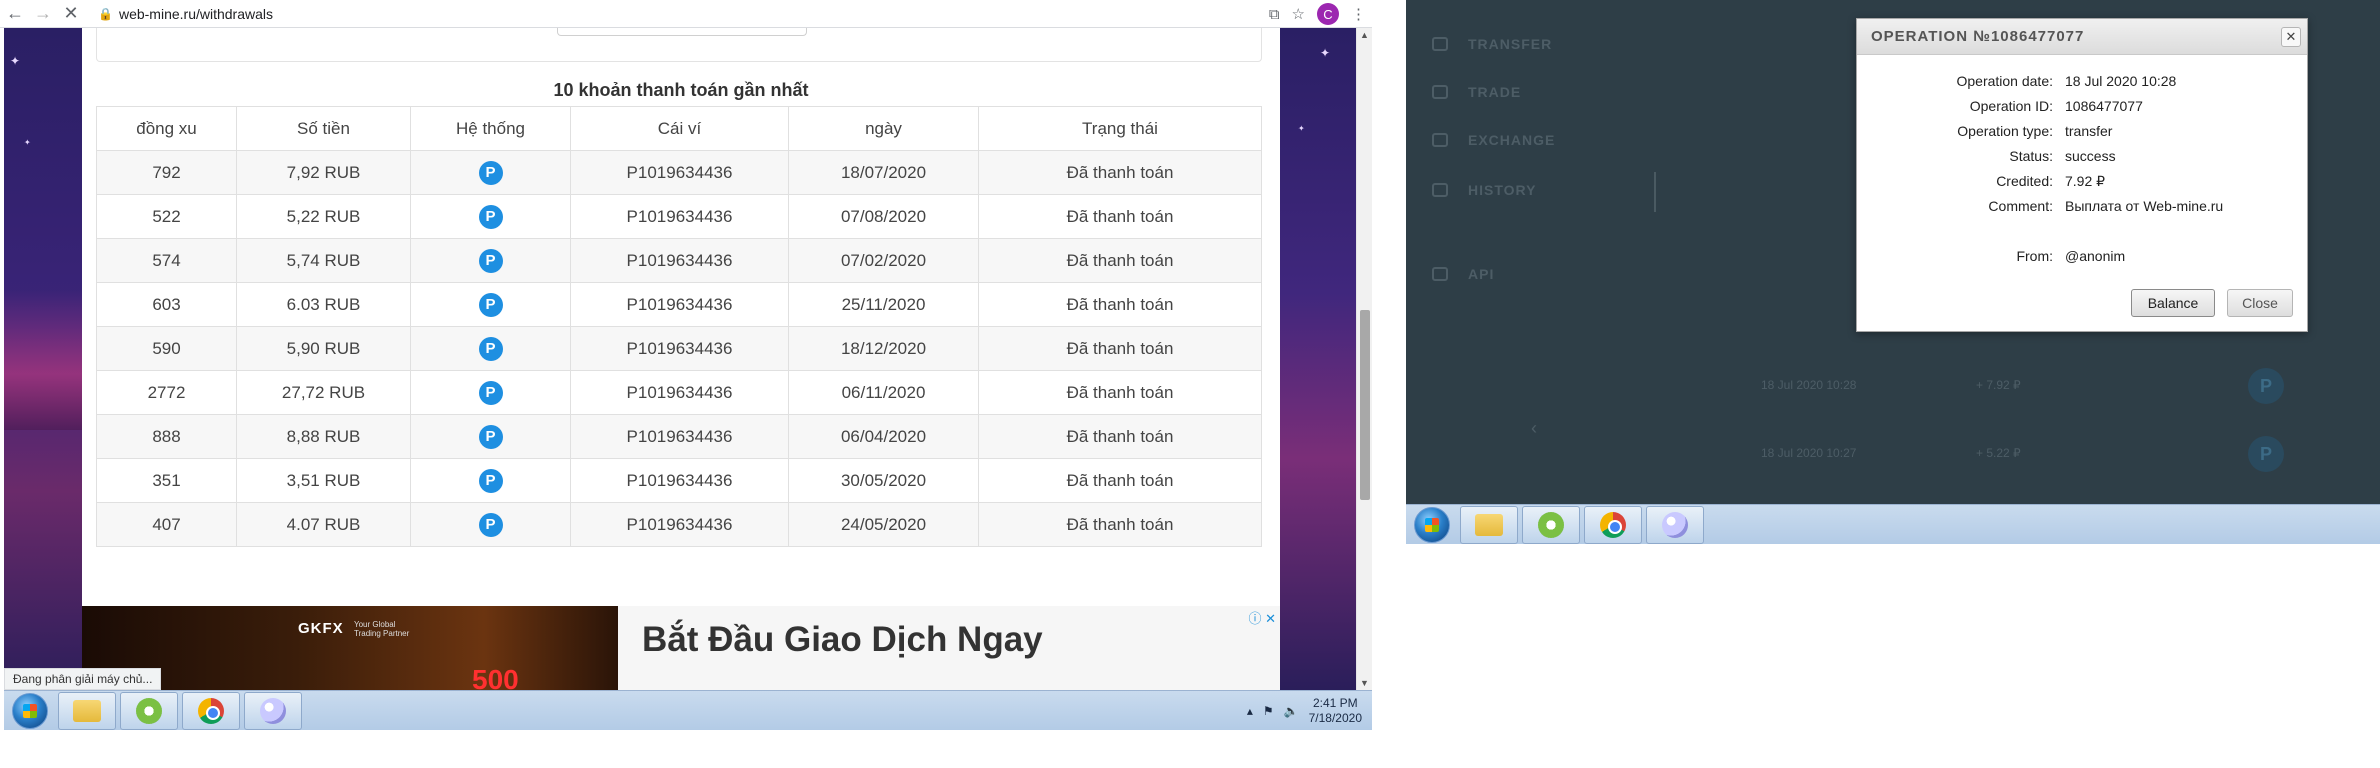 The width and height of the screenshot is (2380, 768). I want to click on balance-button: Balance, so click(2173, 303).